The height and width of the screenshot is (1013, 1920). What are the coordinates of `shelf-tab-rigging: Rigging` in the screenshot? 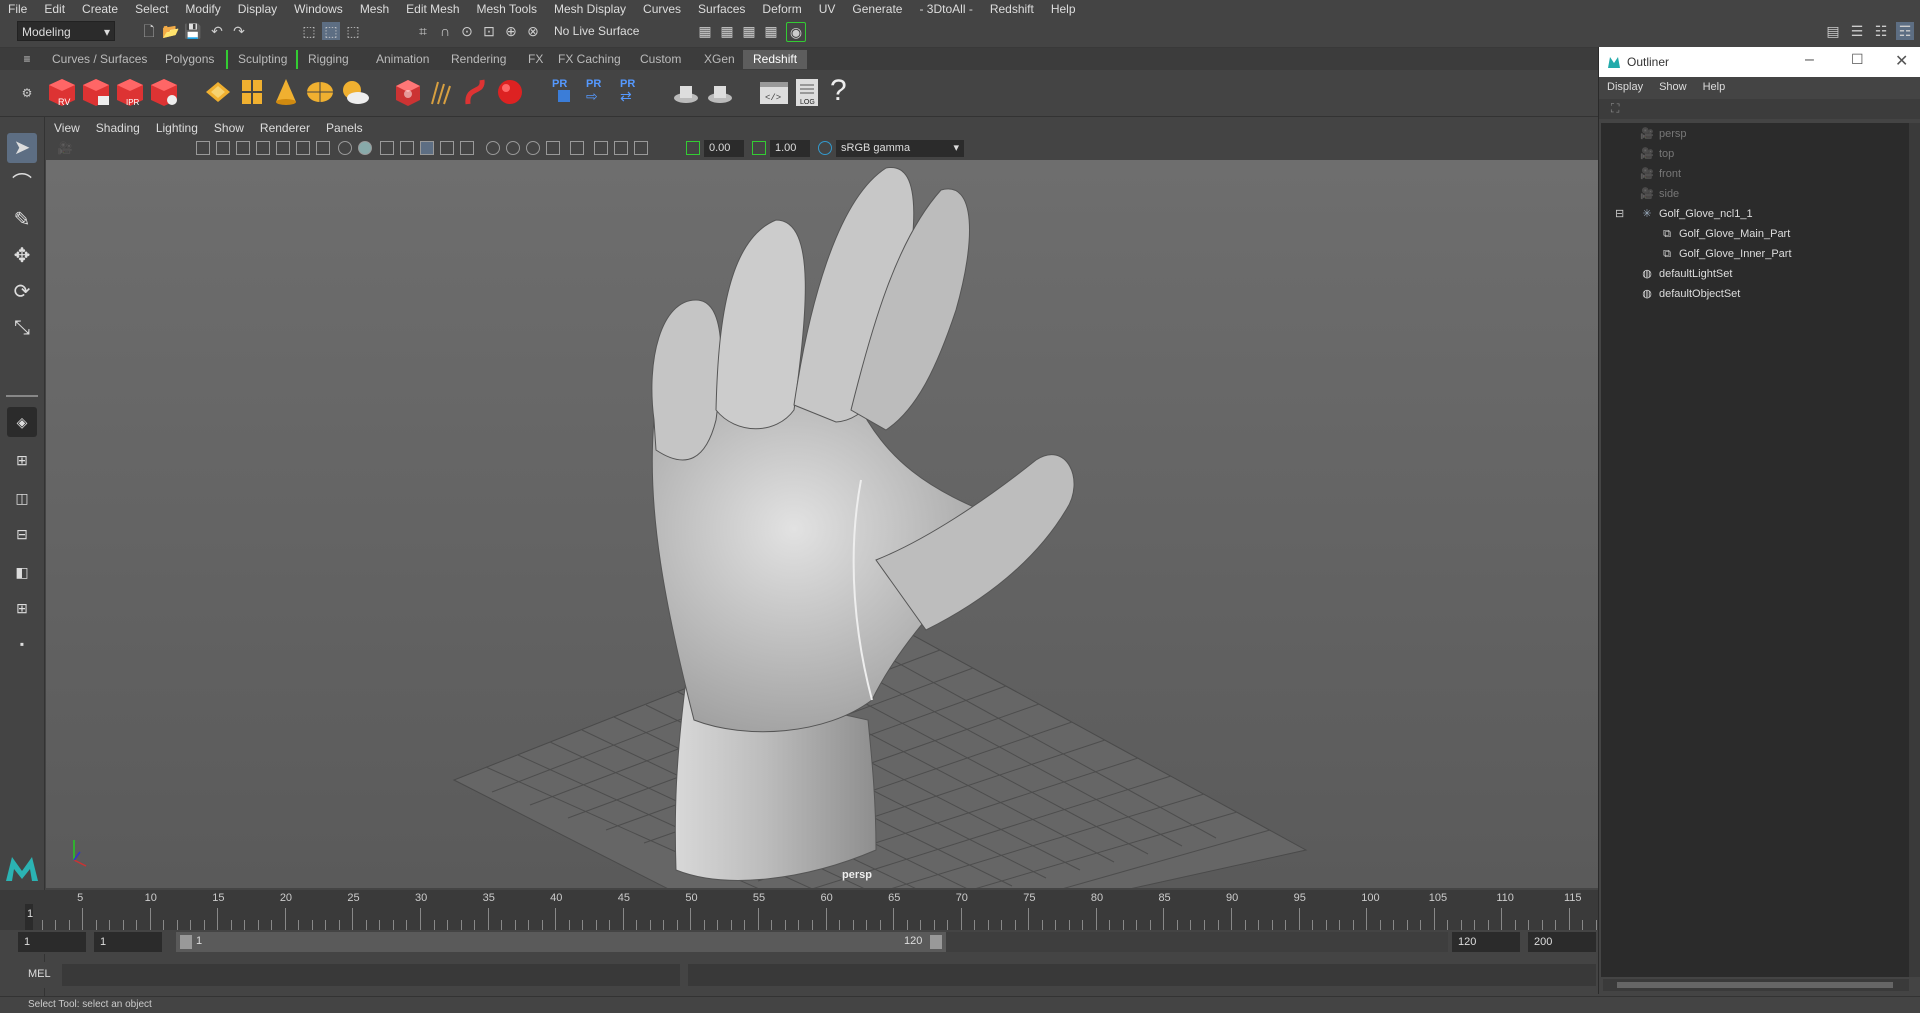 It's located at (327, 59).